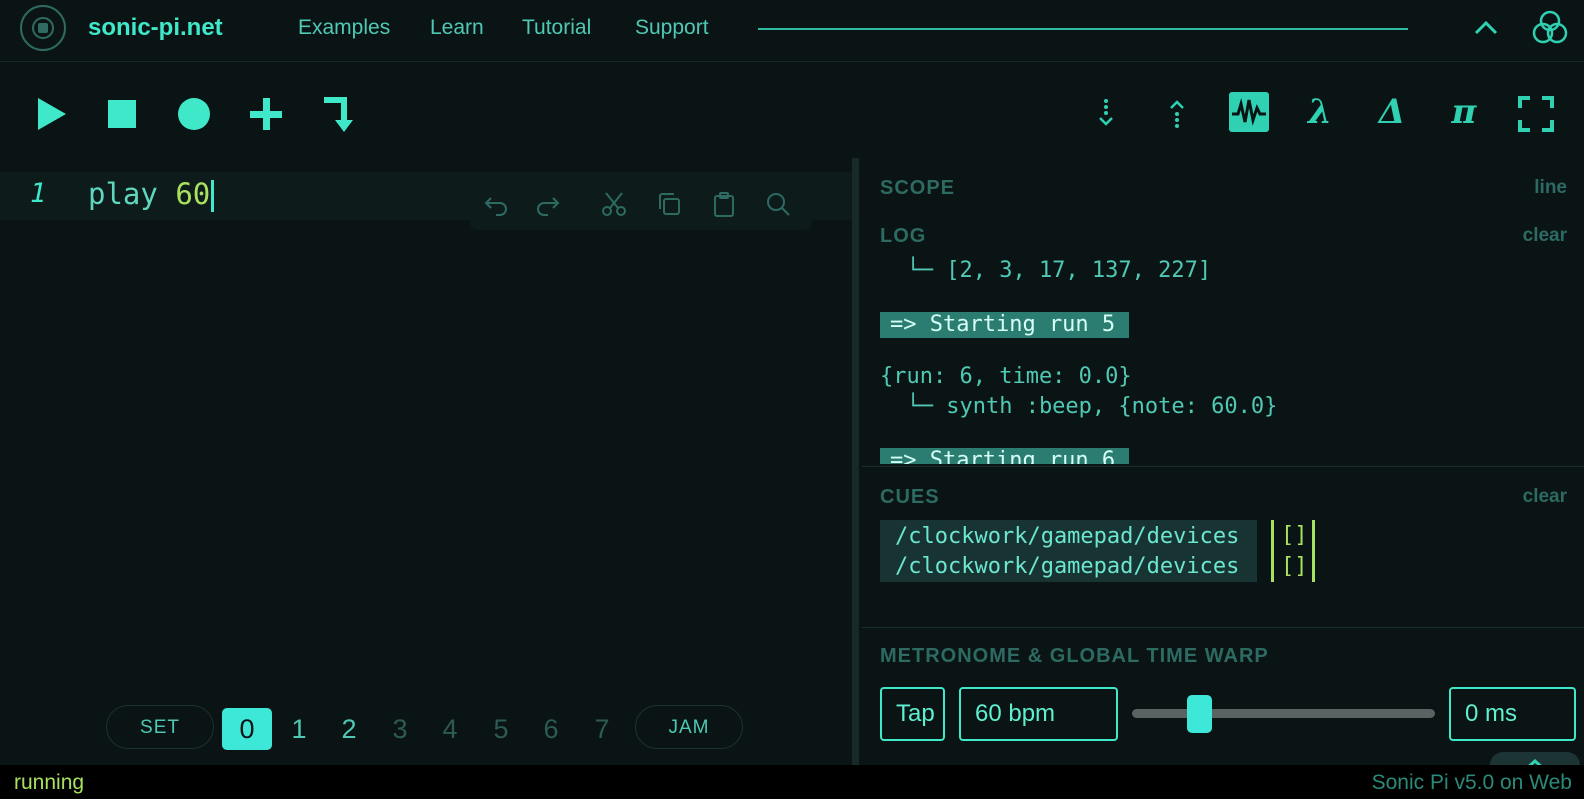 The image size is (1584, 799). What do you see at coordinates (1006, 376) in the screenshot?
I see `log-line: {run: 6, time: 0.0}` at bounding box center [1006, 376].